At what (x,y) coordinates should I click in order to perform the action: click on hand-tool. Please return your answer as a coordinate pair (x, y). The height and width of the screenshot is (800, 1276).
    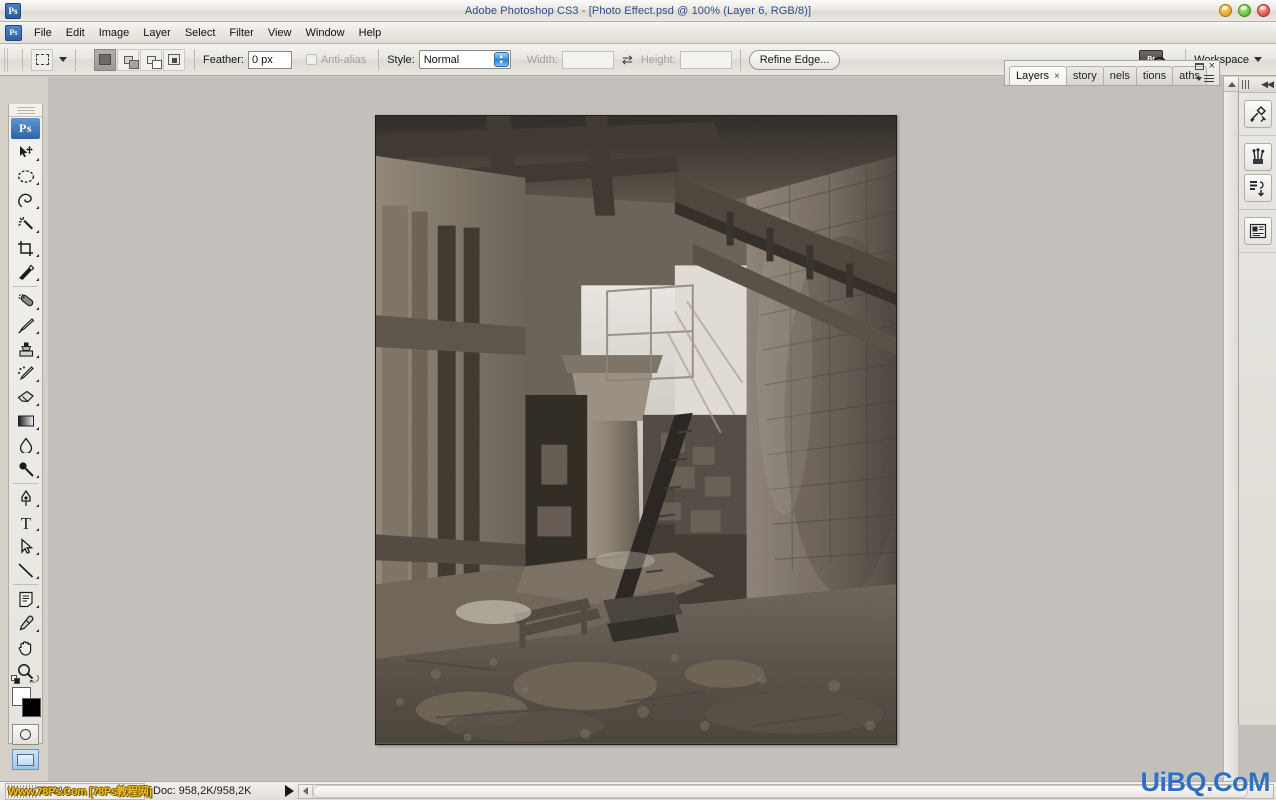
    Looking at the image, I should click on (25, 647).